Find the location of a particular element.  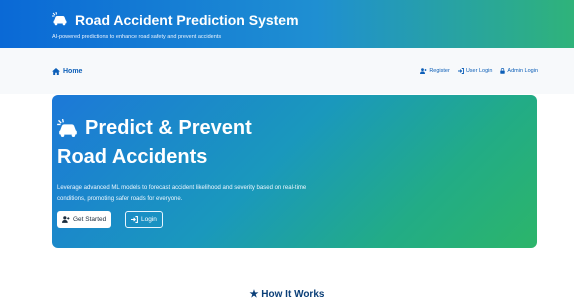

auth-links: Register User Login Admin Login is located at coordinates (479, 71).